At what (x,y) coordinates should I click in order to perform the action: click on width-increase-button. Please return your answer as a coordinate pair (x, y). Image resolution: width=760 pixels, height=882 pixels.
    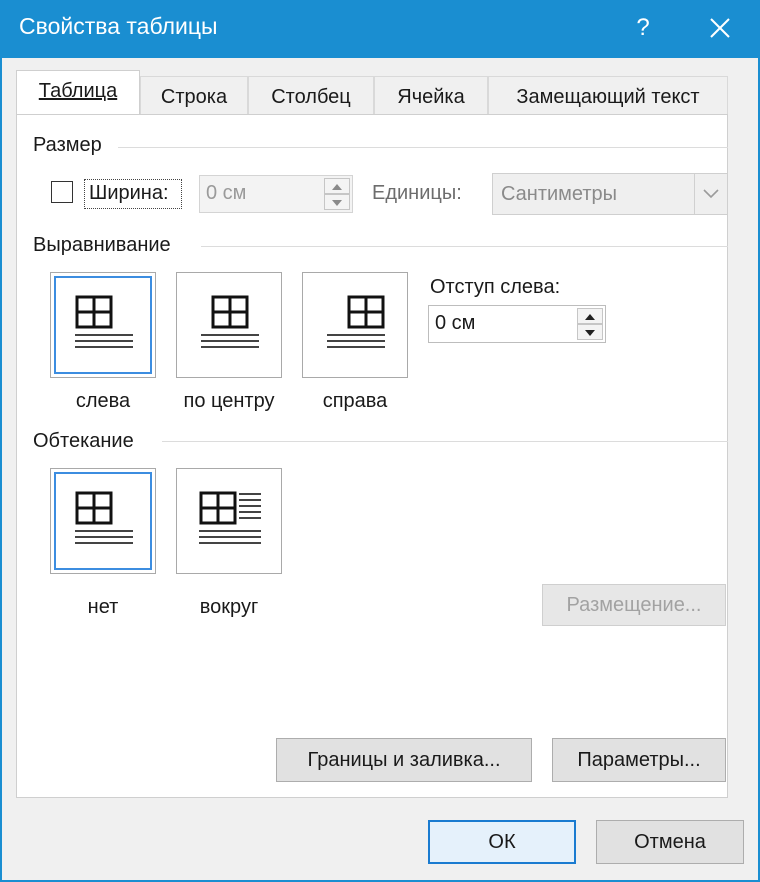
    Looking at the image, I should click on (337, 186).